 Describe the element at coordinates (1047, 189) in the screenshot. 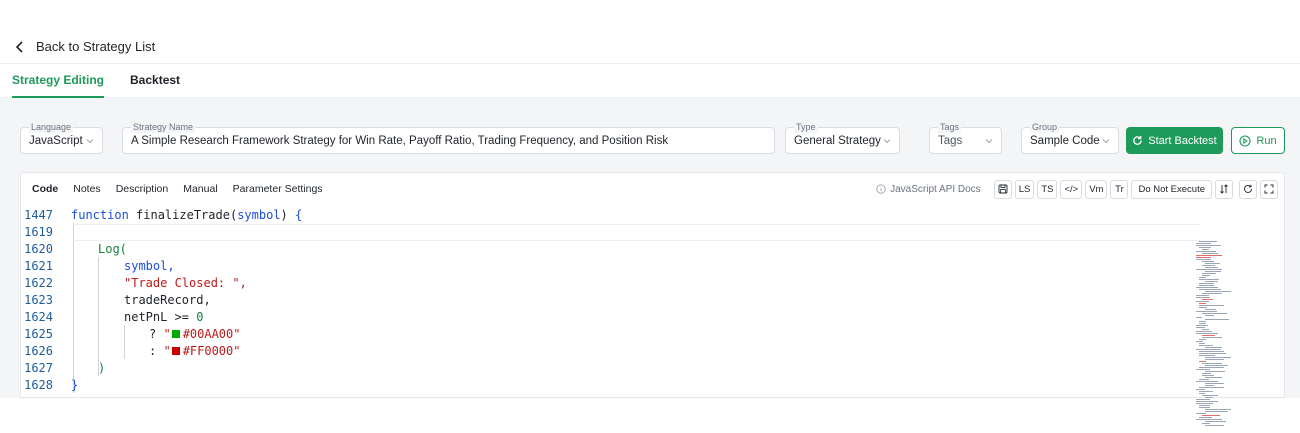

I see `ts-button: TS` at that location.